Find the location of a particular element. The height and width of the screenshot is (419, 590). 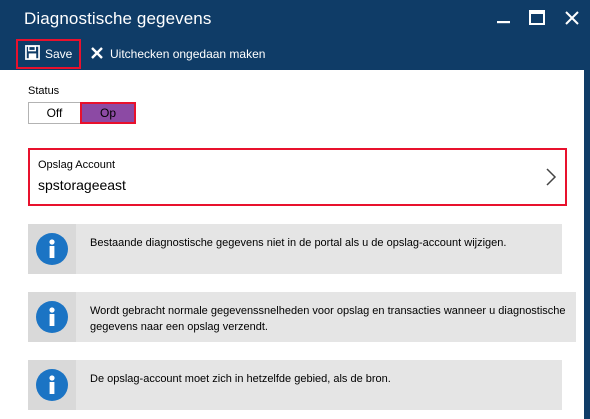

save-button-label: Save is located at coordinates (59, 54).